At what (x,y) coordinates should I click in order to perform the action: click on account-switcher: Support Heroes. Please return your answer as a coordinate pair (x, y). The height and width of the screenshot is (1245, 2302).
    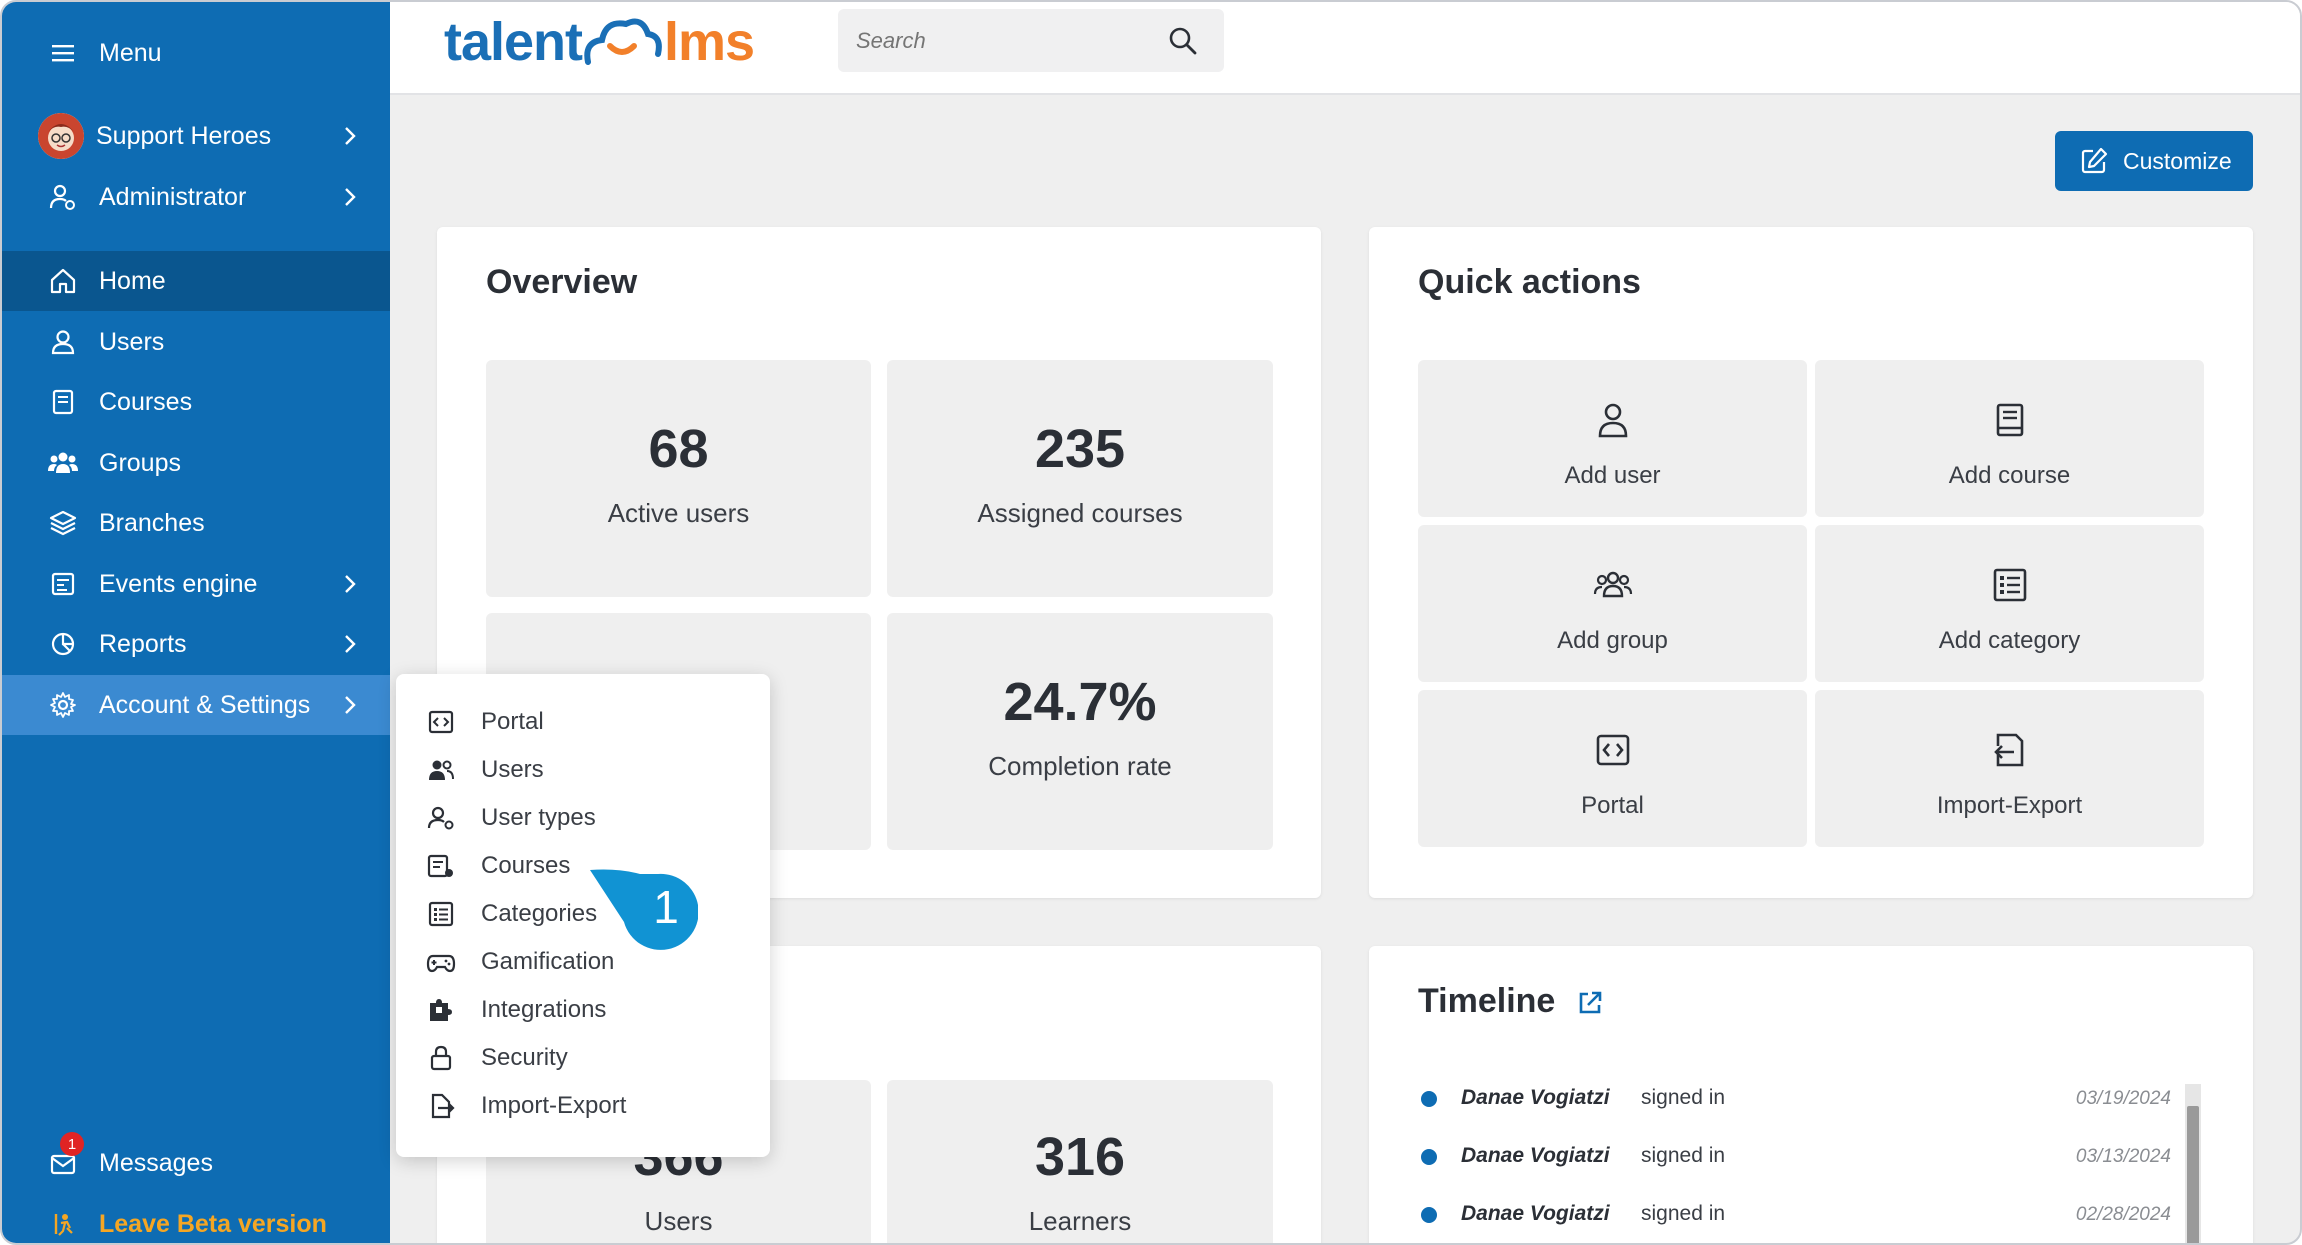
    Looking at the image, I should click on (196, 136).